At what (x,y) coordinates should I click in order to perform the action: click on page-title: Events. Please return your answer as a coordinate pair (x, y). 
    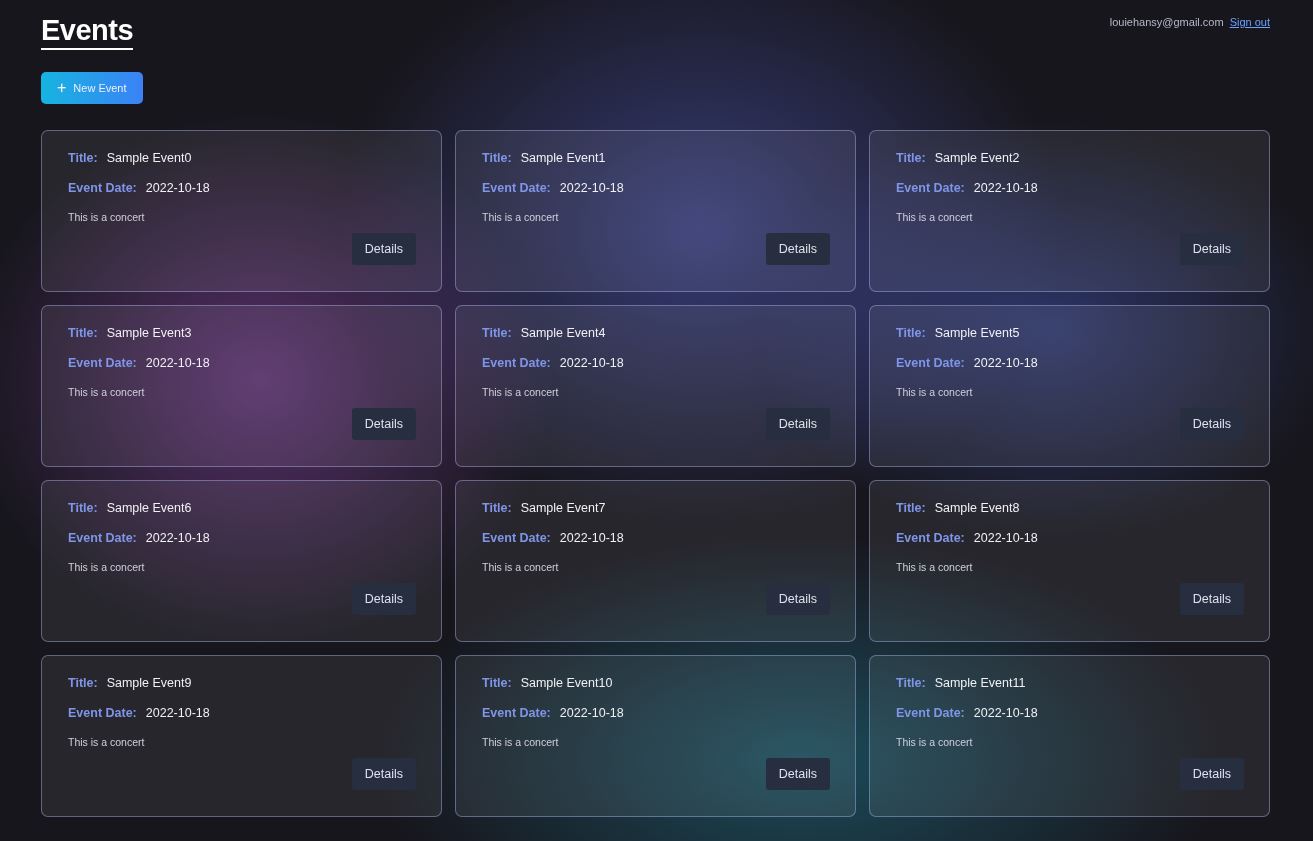
    Looking at the image, I should click on (87, 32).